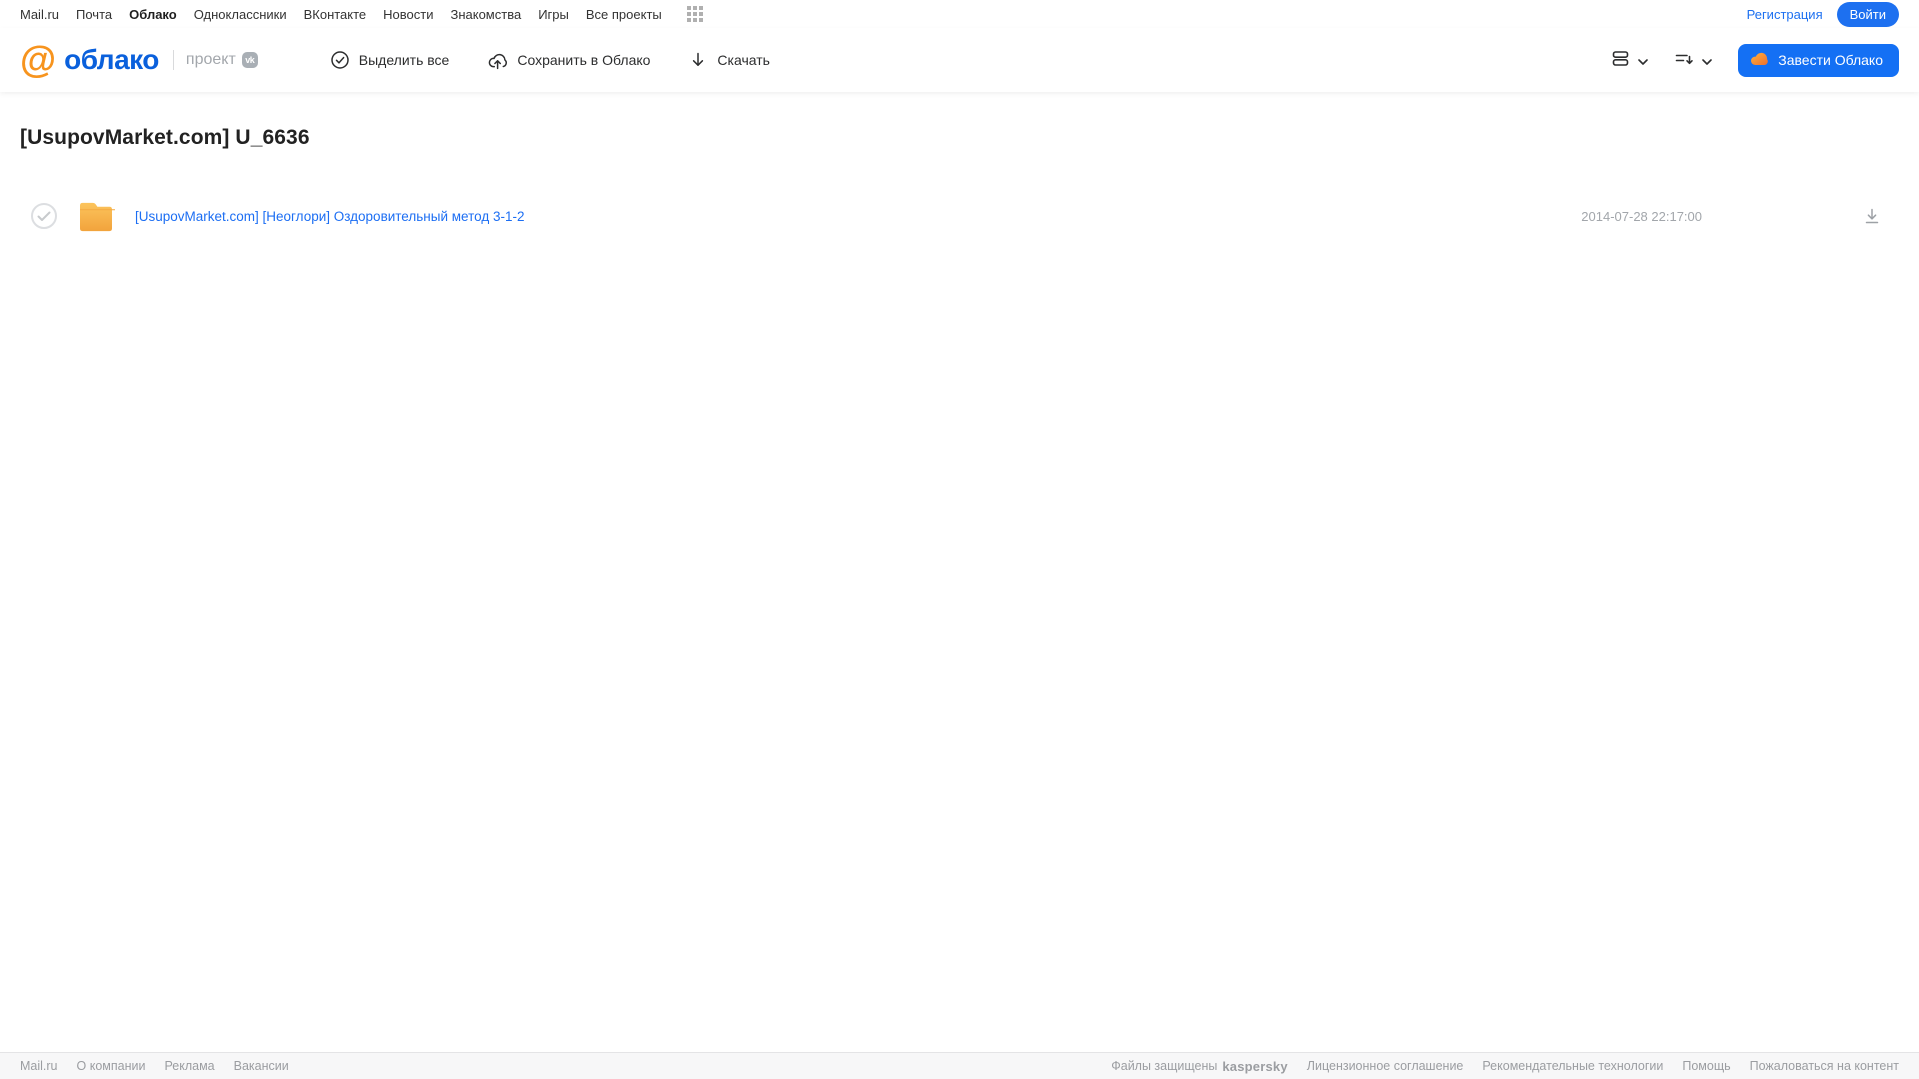 The width and height of the screenshot is (1919, 1079). I want to click on select-all-button: Выделить все, so click(390, 60).